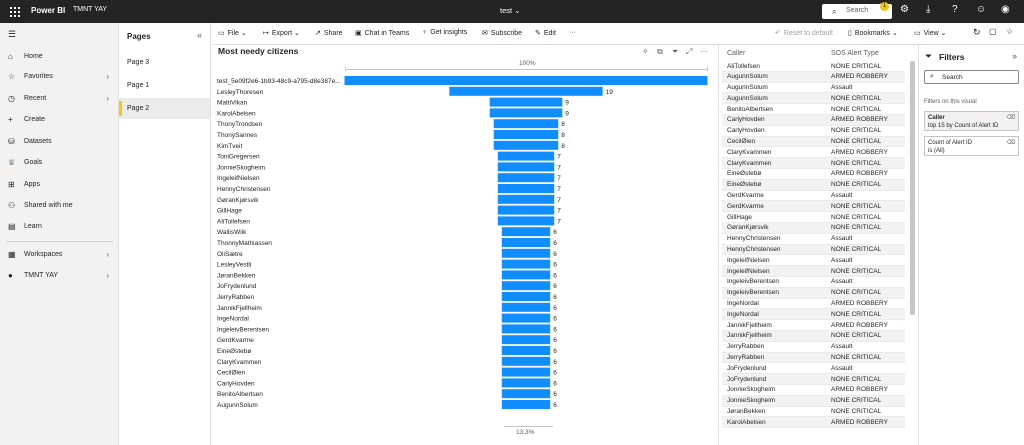  What do you see at coordinates (813, 315) in the screenshot?
I see `table-row: IngeNordal NONE CRITICAL` at bounding box center [813, 315].